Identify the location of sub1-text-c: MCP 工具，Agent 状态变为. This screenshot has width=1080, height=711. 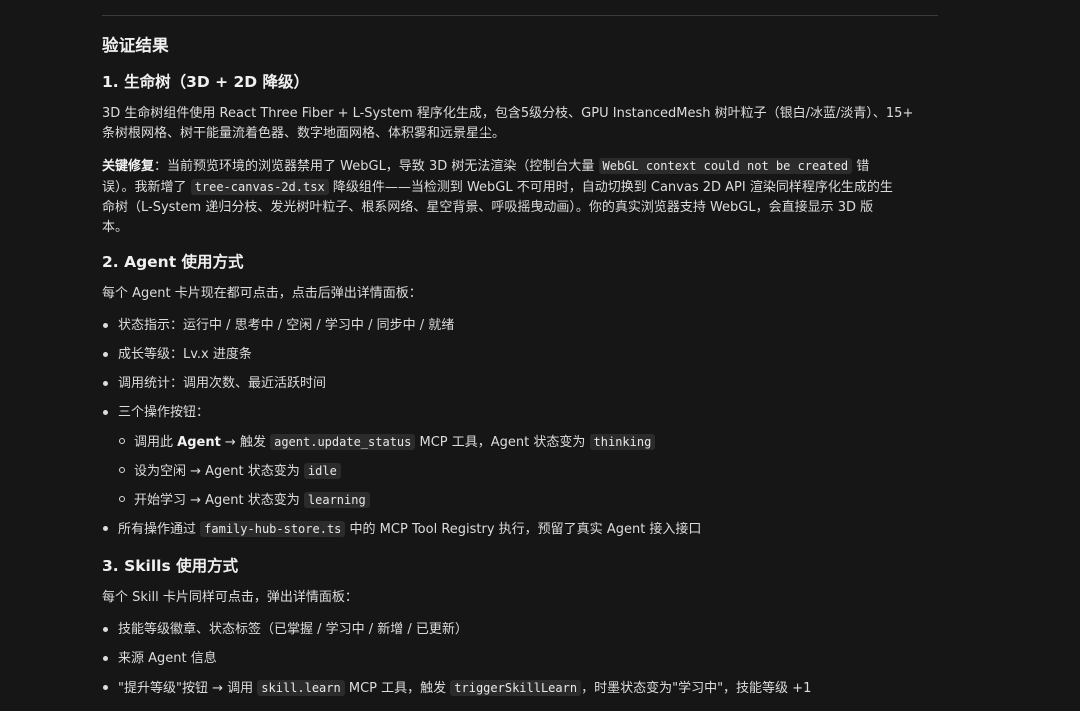
(502, 442).